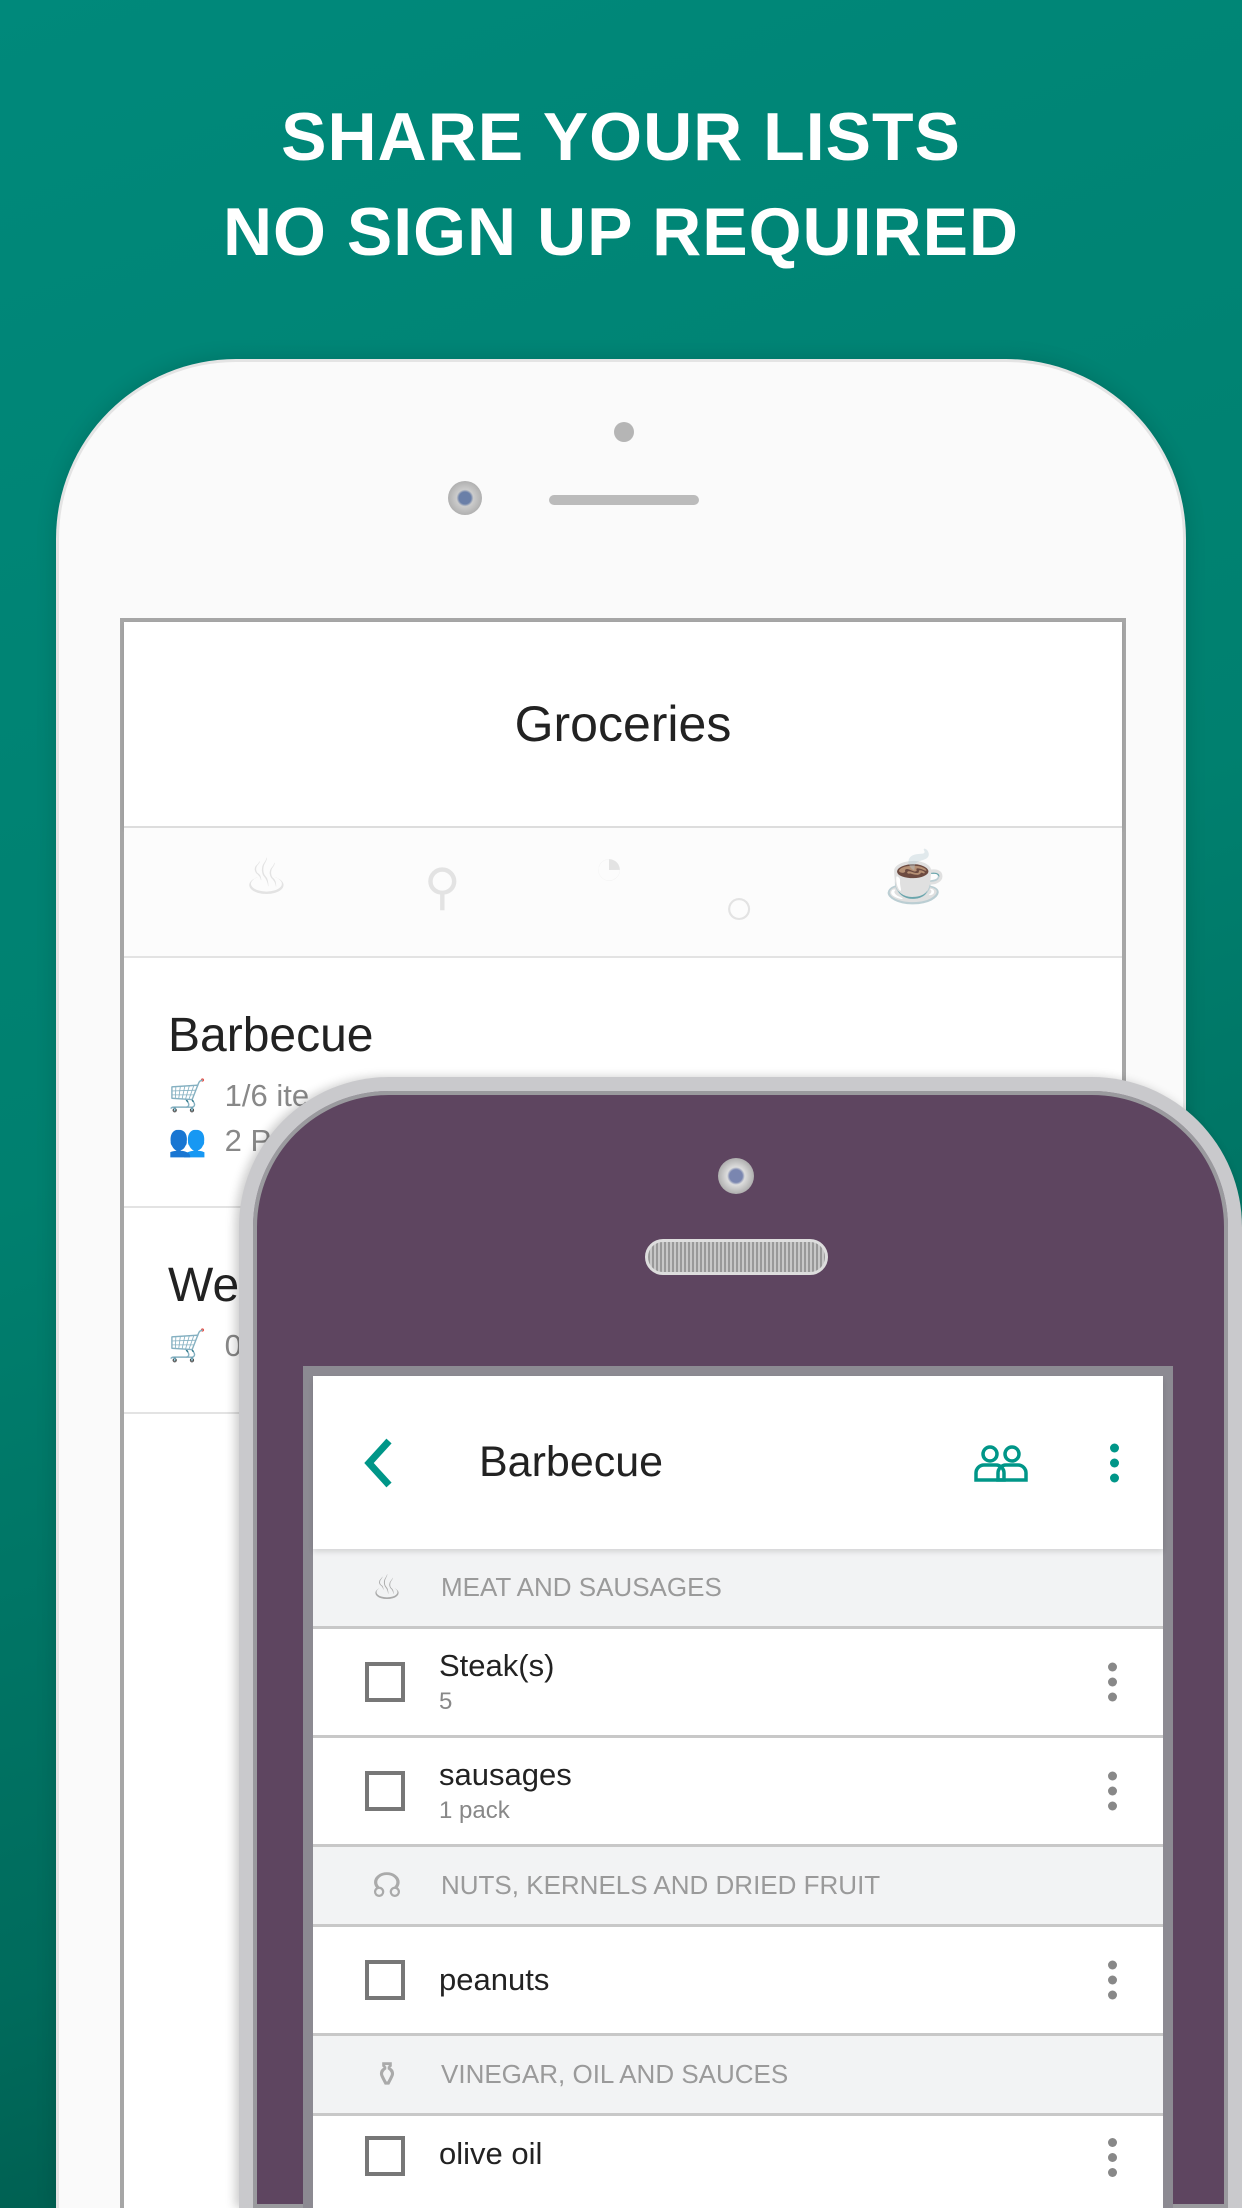 The image size is (1242, 2208). Describe the element at coordinates (623, 725) in the screenshot. I see `page-title: Groceries` at that location.